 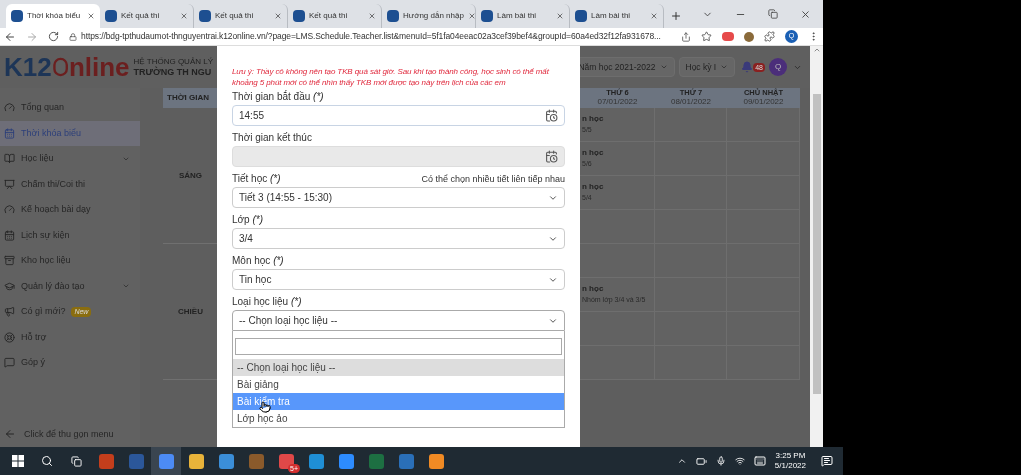 What do you see at coordinates (9, 184) in the screenshot?
I see `presentation-icon` at bounding box center [9, 184].